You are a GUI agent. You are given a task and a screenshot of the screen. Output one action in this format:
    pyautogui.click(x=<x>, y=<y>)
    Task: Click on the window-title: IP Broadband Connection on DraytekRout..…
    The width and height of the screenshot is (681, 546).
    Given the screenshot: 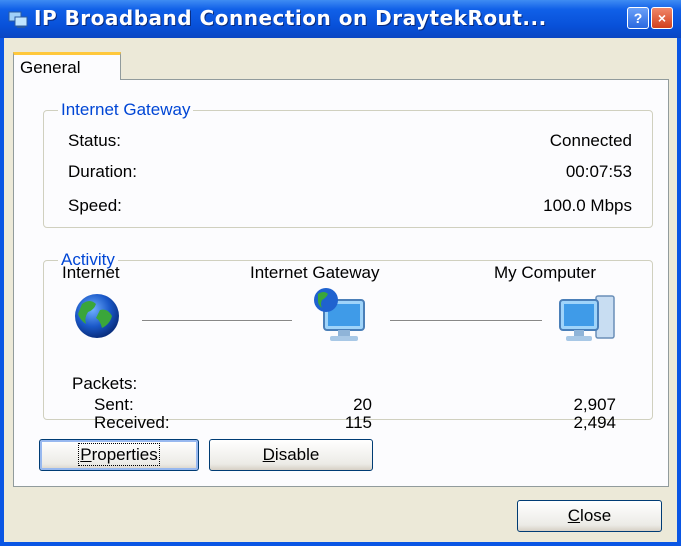 What is the action you would take?
    pyautogui.click(x=290, y=18)
    